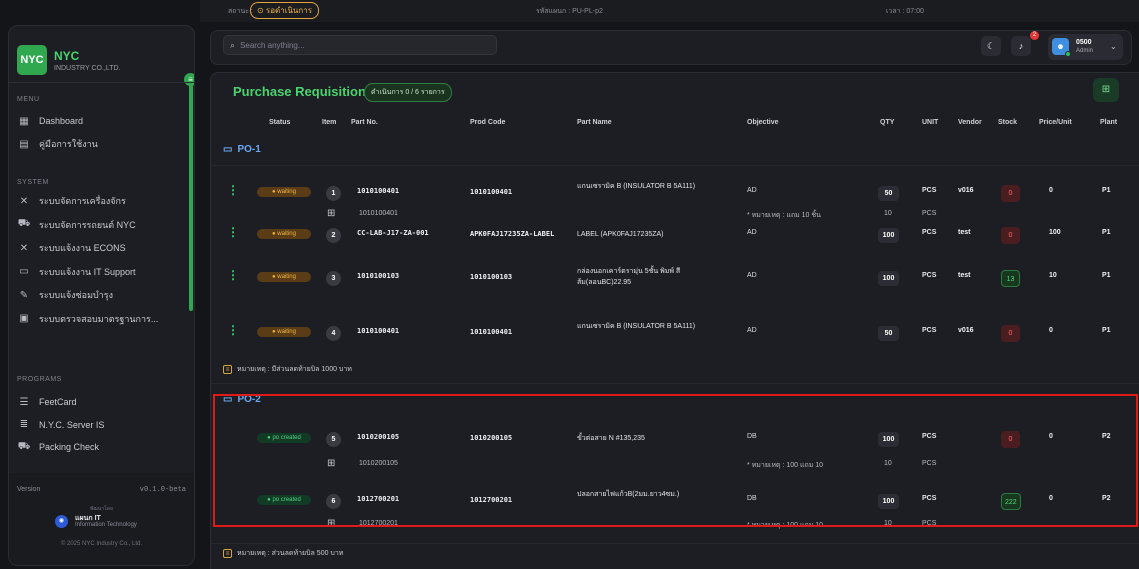  Describe the element at coordinates (87, 224) in the screenshot. I see `sidebar-item-label: ระบบจัดการรถยนต์ NYC` at that location.